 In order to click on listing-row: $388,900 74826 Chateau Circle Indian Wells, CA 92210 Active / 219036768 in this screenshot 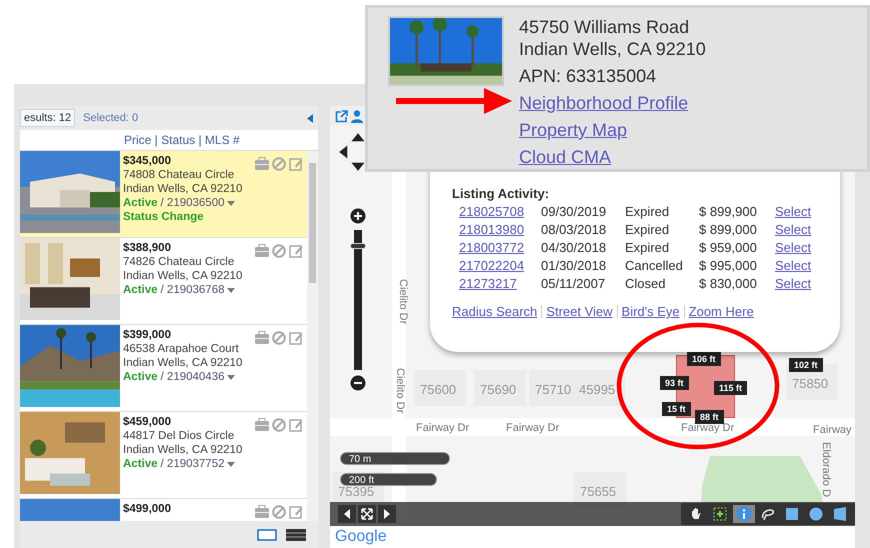, I will do `click(163, 281)`.